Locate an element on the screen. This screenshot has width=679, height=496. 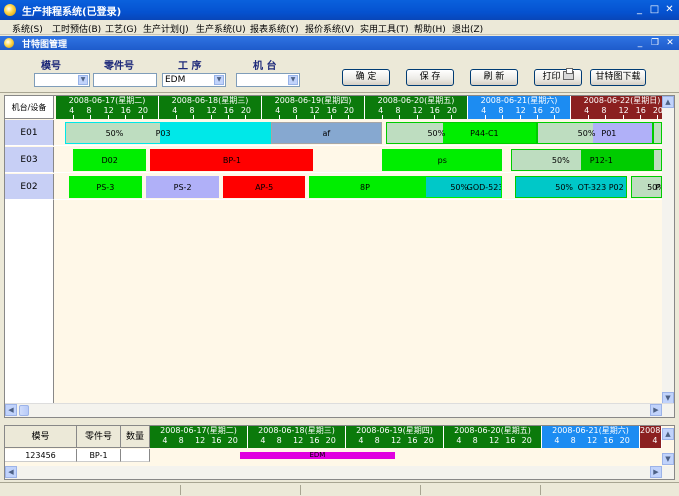
day-label: 2008-06-19(星期四) is located at coordinates (313, 100).